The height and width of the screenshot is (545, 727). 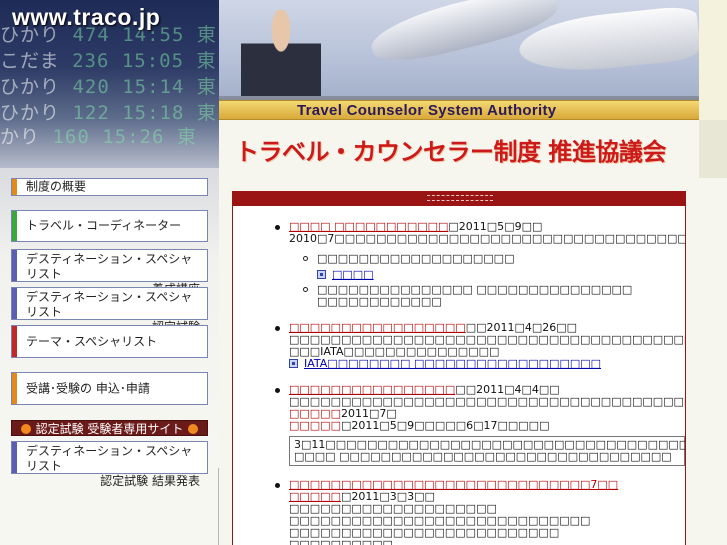 I want to click on ticker-train-name: かり, so click(x=20, y=137).